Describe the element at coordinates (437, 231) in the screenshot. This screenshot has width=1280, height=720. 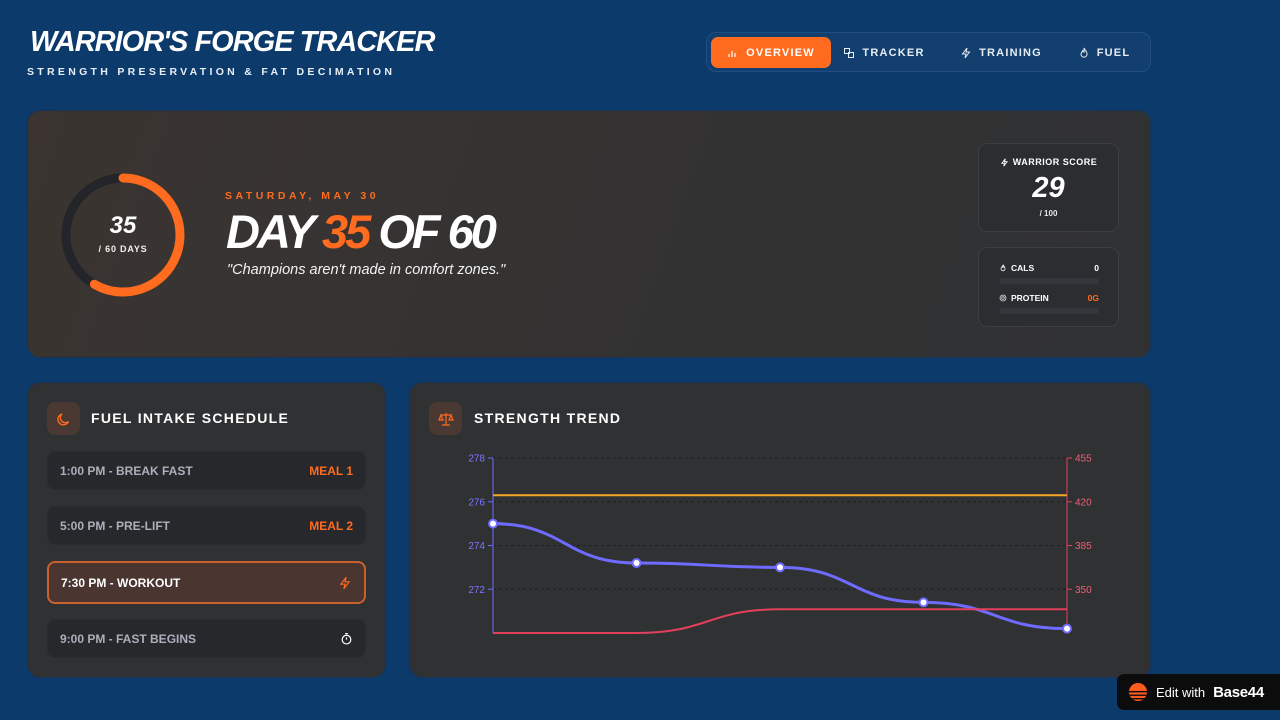
I see `day-suffix: OF 60` at that location.